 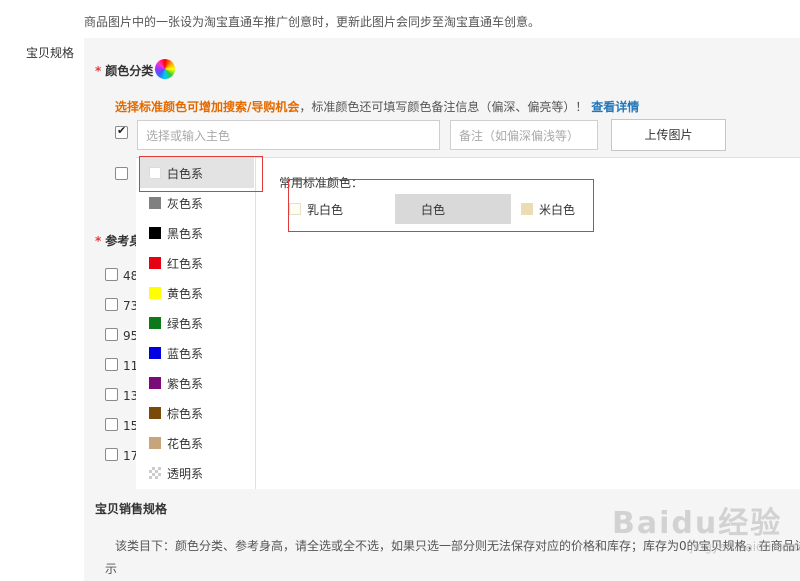 What do you see at coordinates (197, 323) in the screenshot?
I see `color-family-item-green: 绿色系` at bounding box center [197, 323].